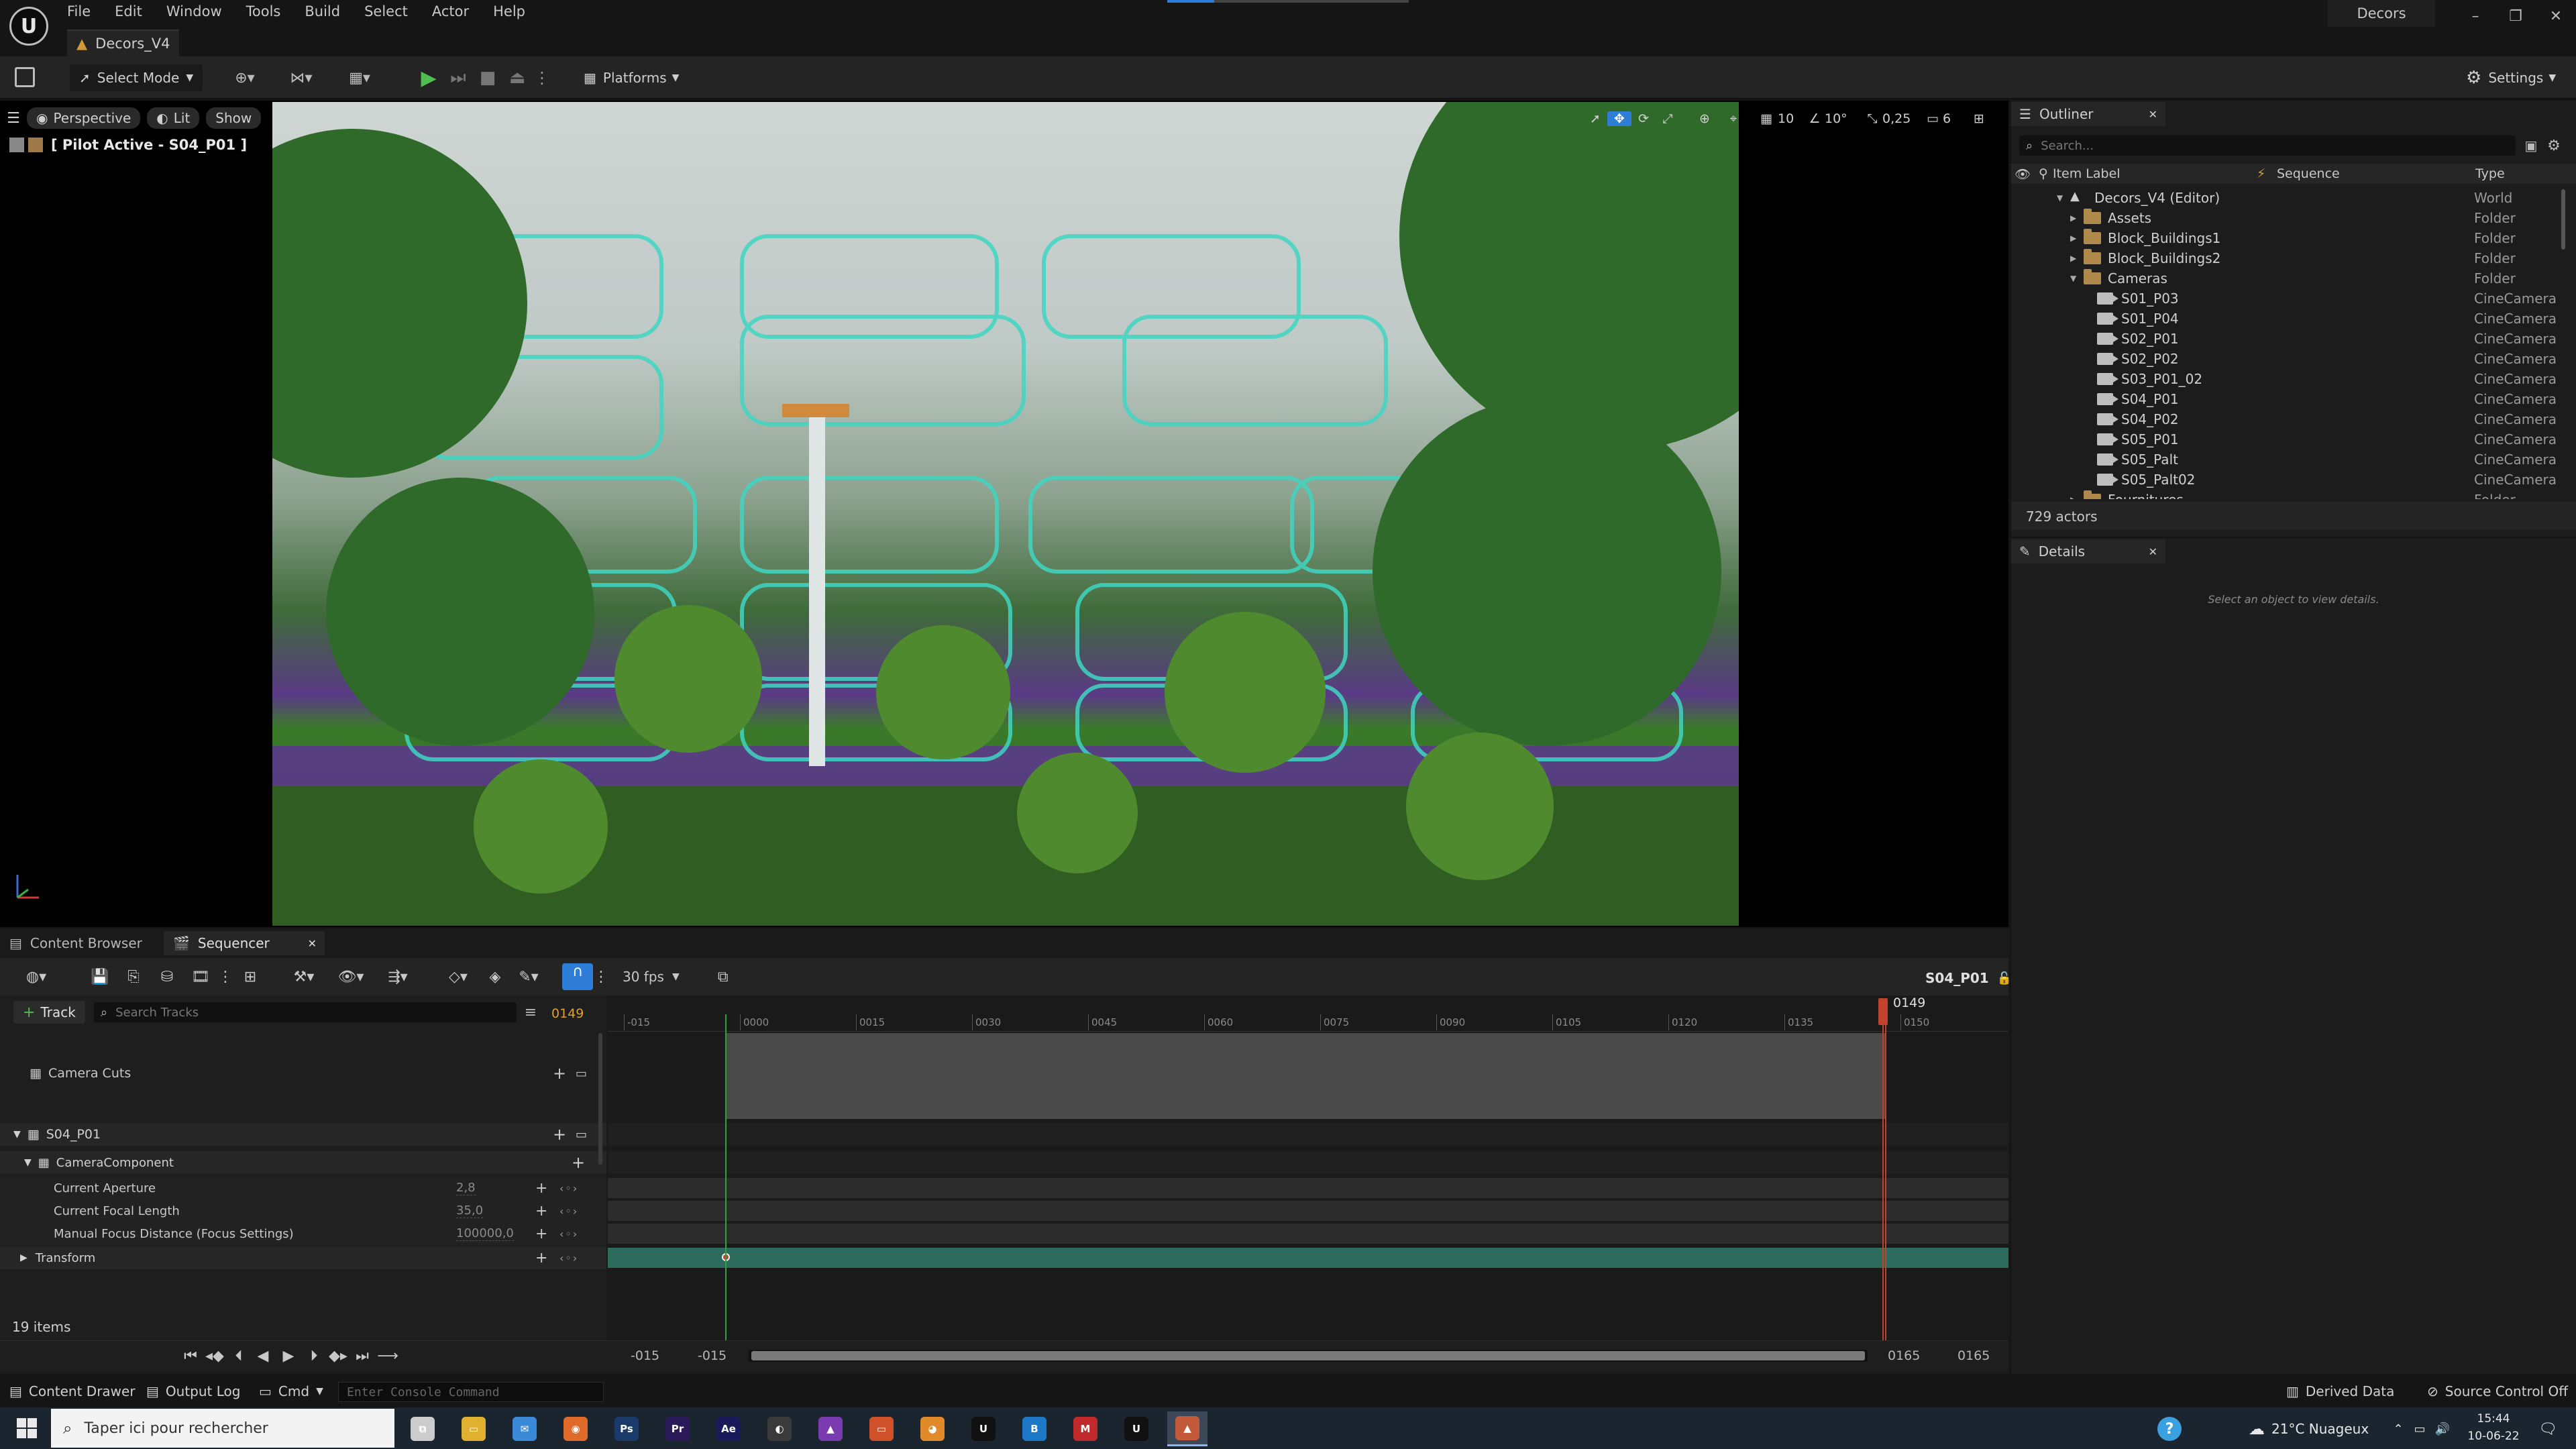 This screenshot has height=1449, width=2576. What do you see at coordinates (2153, 551) in the screenshot?
I see `close-icon: ✕` at bounding box center [2153, 551].